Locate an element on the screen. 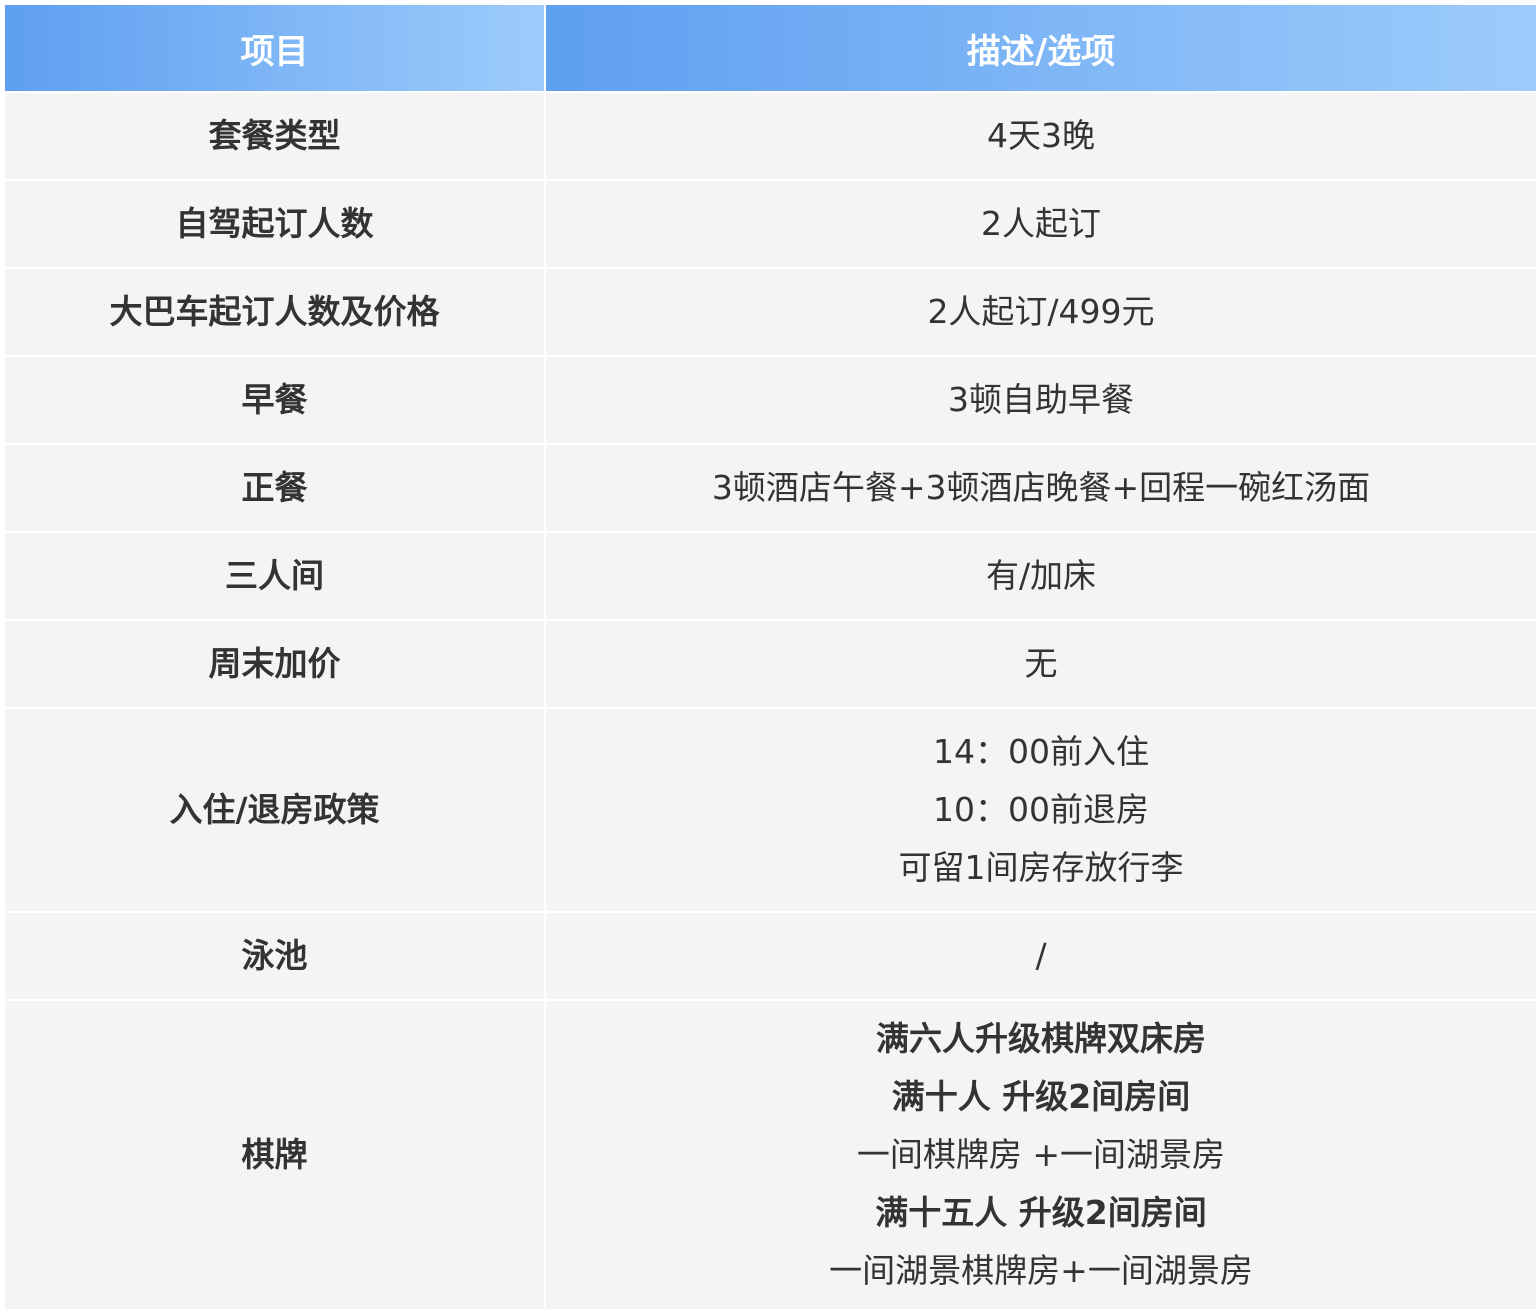  value-line: 一间棋牌房 +一间湖景房 is located at coordinates (1041, 1154).